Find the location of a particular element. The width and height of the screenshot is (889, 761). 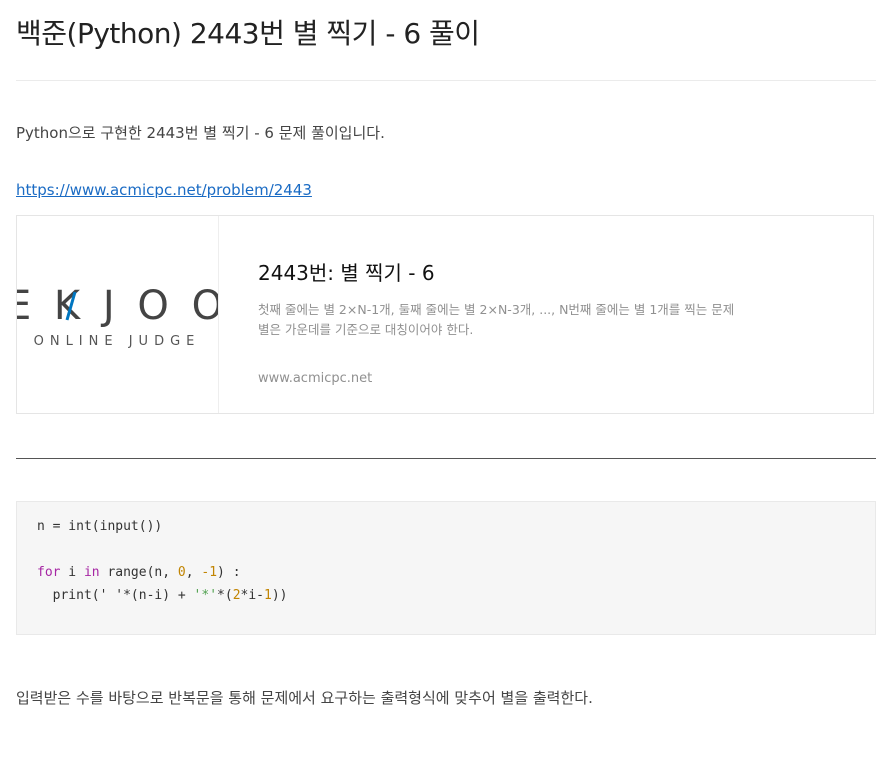

intro-paragraph: Python으로 구현한 2443번 별 찍기 - 6 문제 풀이입니다. is located at coordinates (200, 133).